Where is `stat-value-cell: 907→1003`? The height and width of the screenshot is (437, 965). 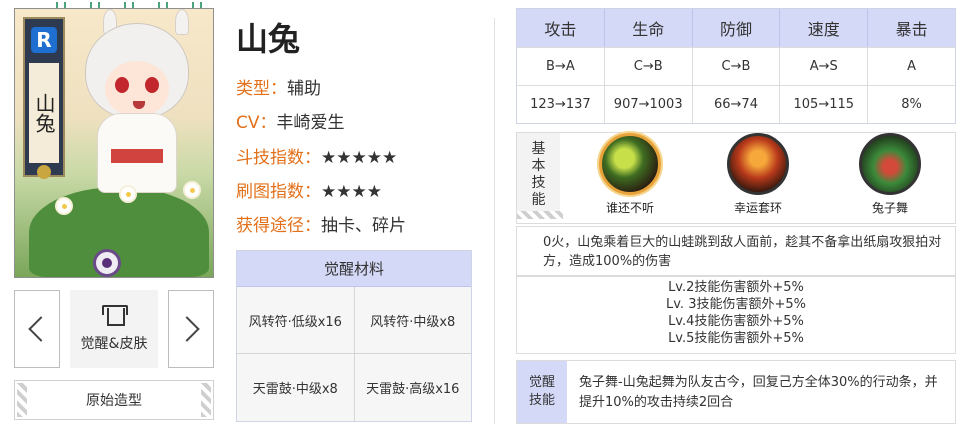
stat-value-cell: 907→1003 is located at coordinates (647, 104).